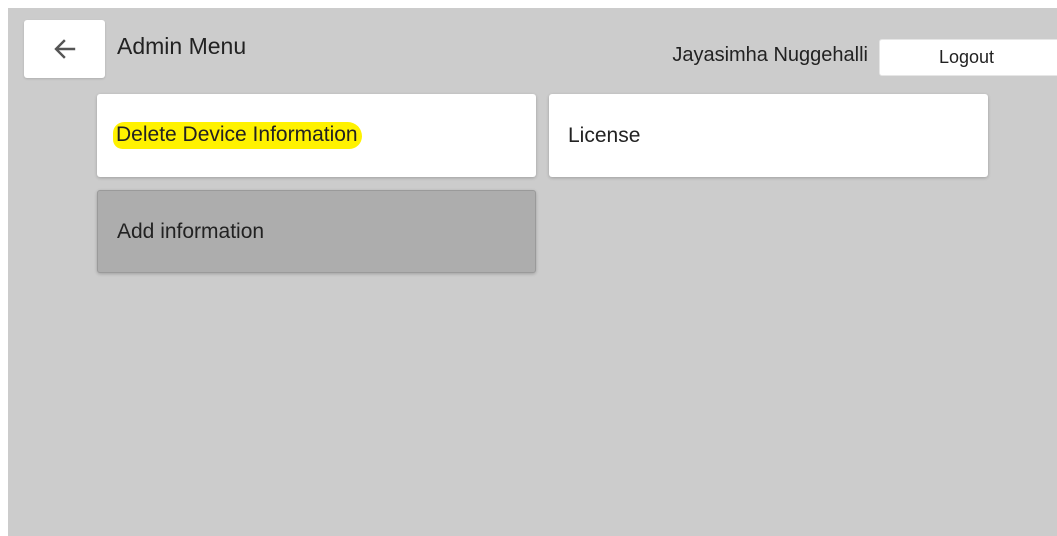 The width and height of the screenshot is (1057, 536). What do you see at coordinates (182, 46) in the screenshot?
I see `page-title: Admin Menu` at bounding box center [182, 46].